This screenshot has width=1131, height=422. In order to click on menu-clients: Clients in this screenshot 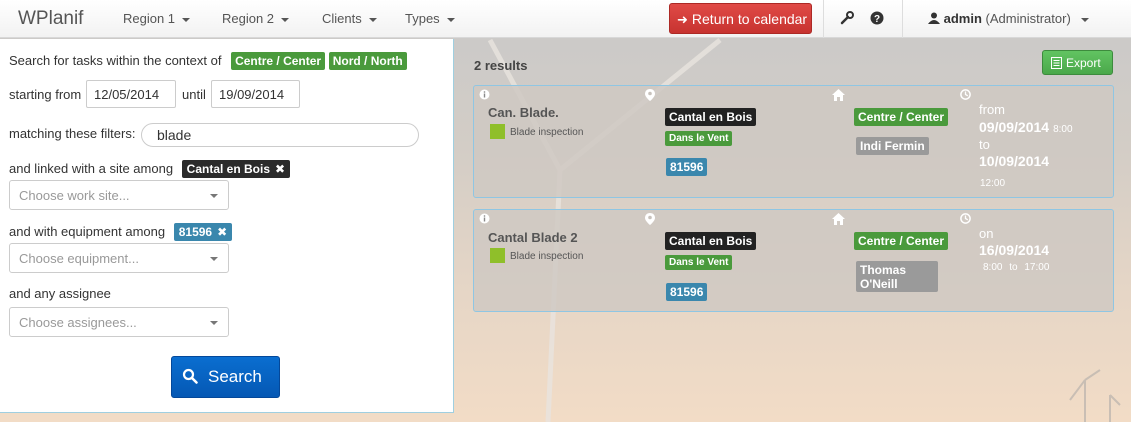, I will do `click(349, 18)`.